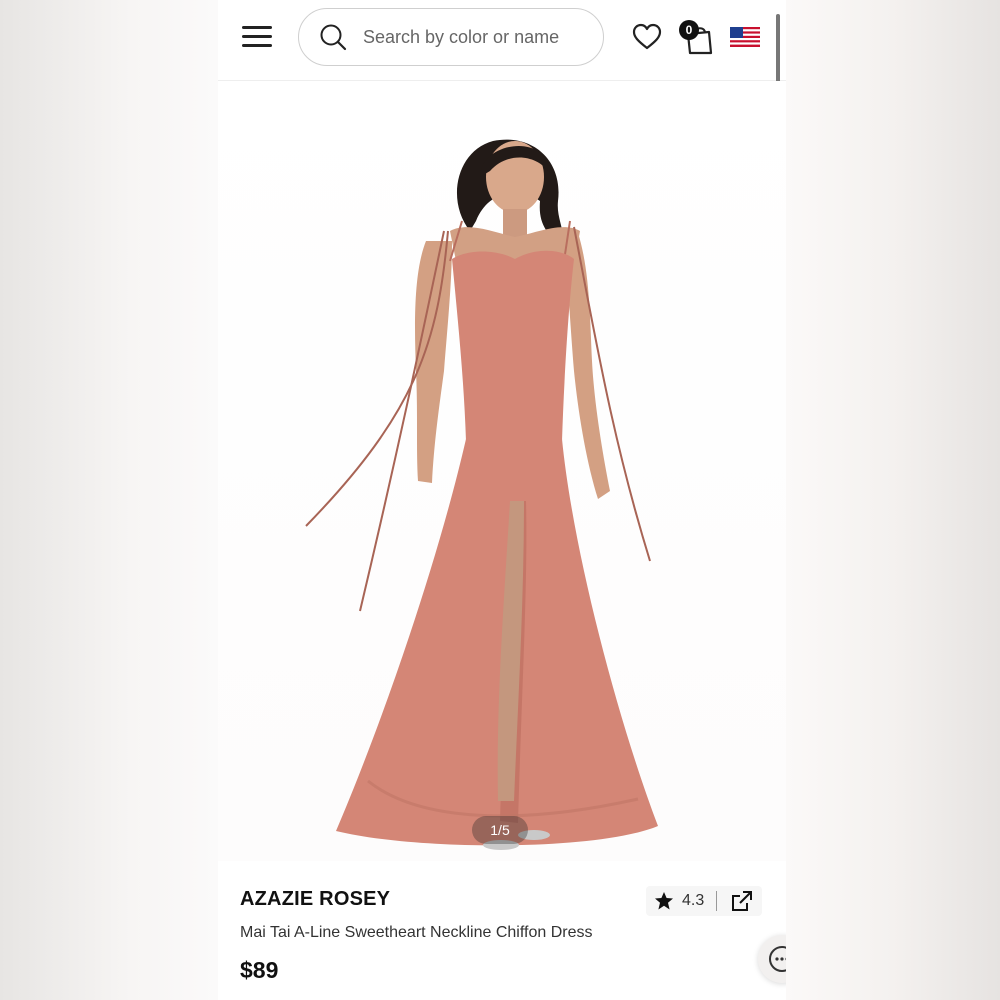 The height and width of the screenshot is (1000, 1000). What do you see at coordinates (473, 37) in the screenshot?
I see `search-input` at bounding box center [473, 37].